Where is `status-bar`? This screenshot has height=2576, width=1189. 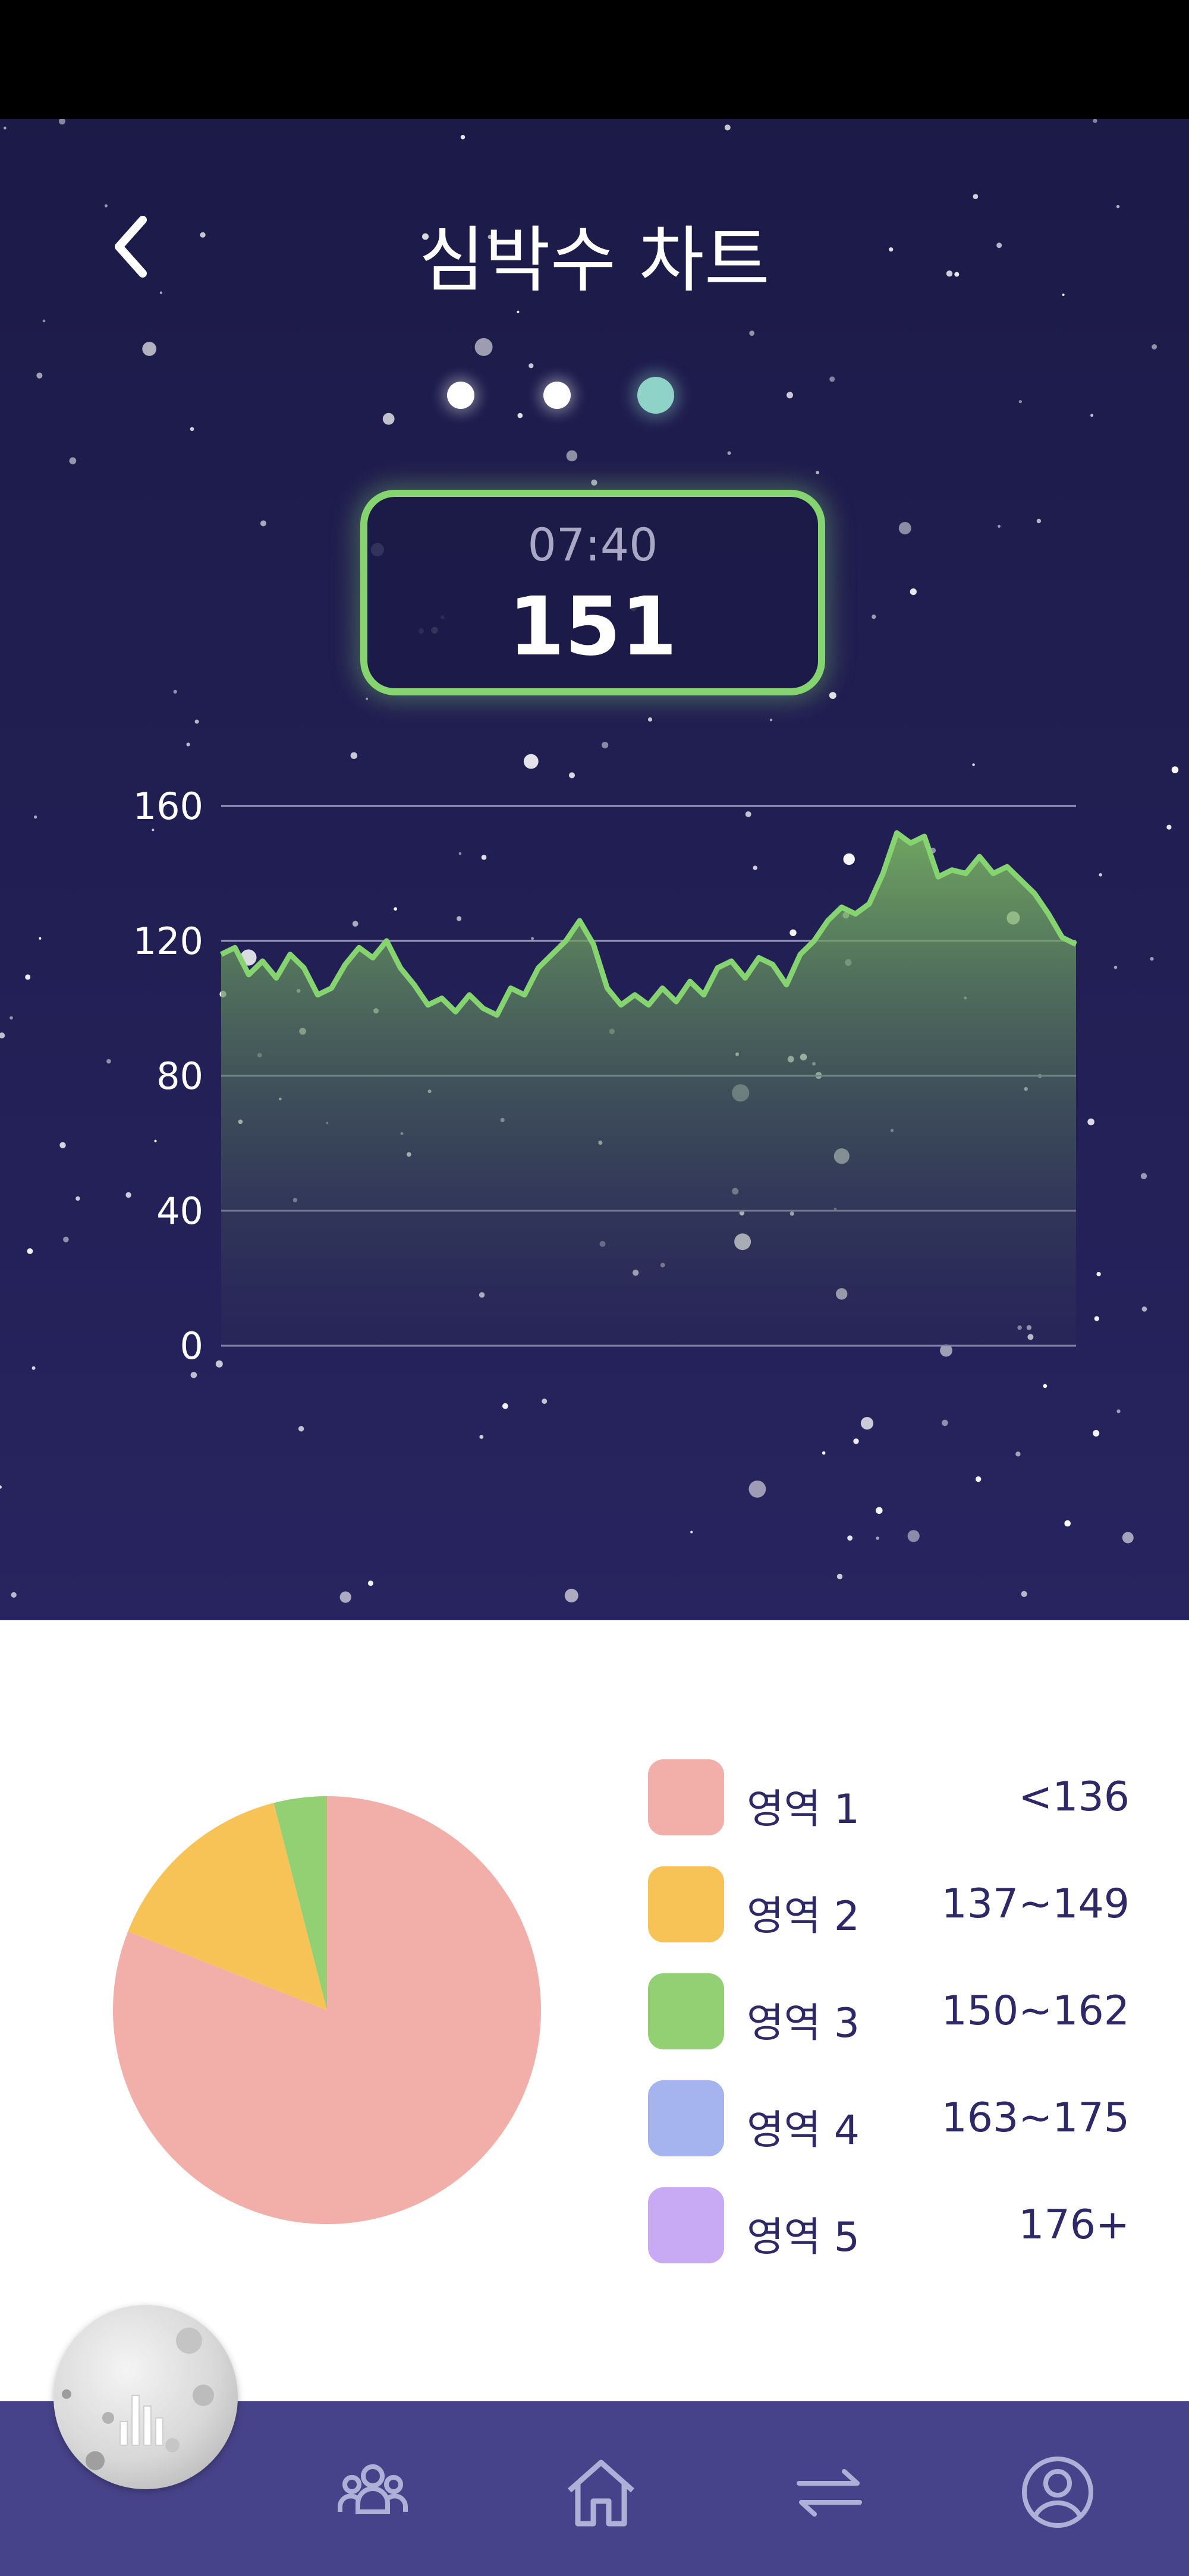
status-bar is located at coordinates (594, 59).